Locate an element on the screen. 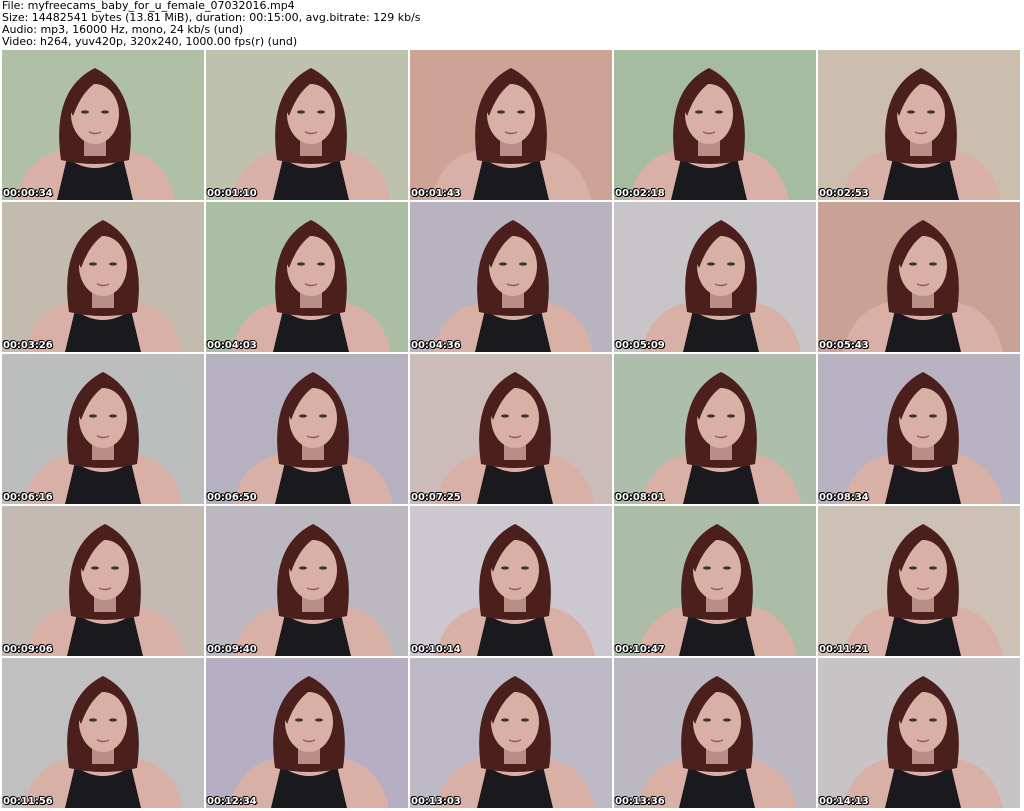 The height and width of the screenshot is (811, 1024). thumbnail-timestamp: 00:08:01 is located at coordinates (640, 497).